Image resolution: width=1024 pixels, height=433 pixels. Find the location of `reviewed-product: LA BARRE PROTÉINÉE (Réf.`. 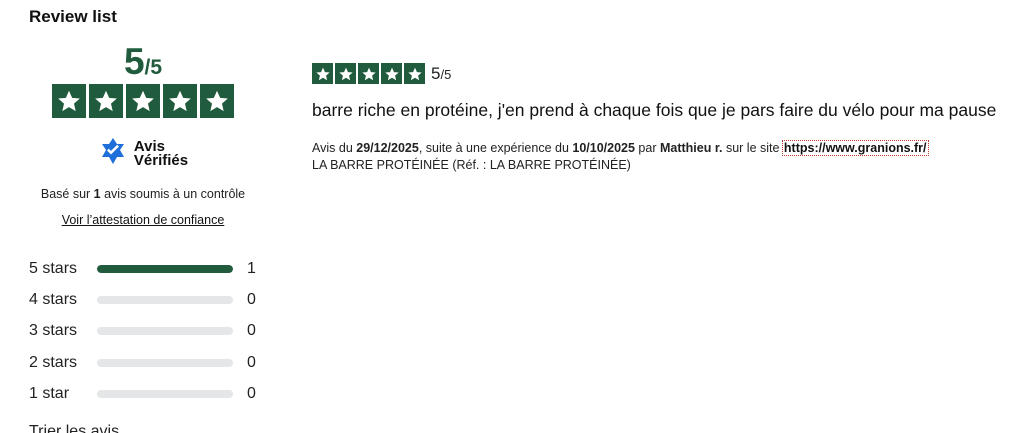

reviewed-product: LA BARRE PROTÉINÉE (Réf. is located at coordinates (471, 165).